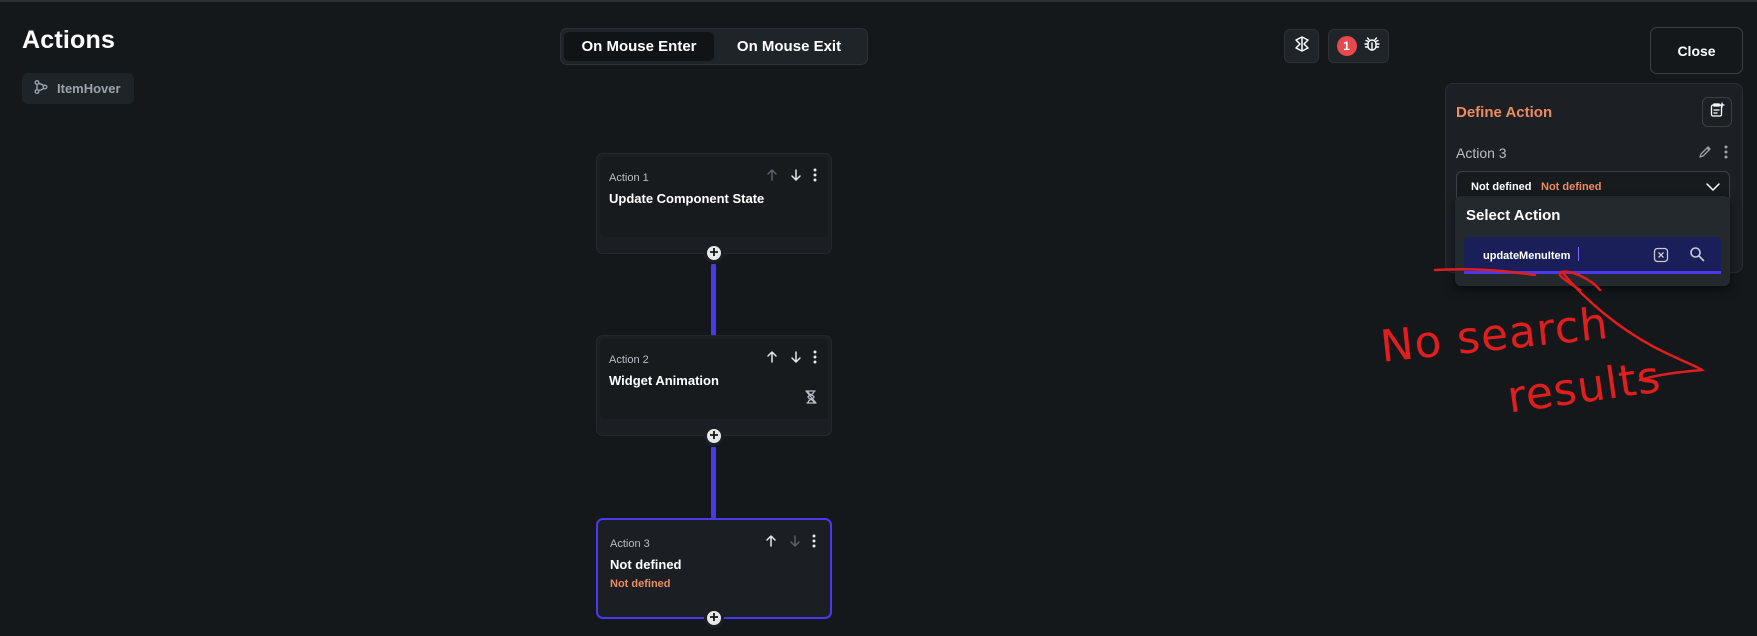  I want to click on flutterflow-button, so click(1301, 46).